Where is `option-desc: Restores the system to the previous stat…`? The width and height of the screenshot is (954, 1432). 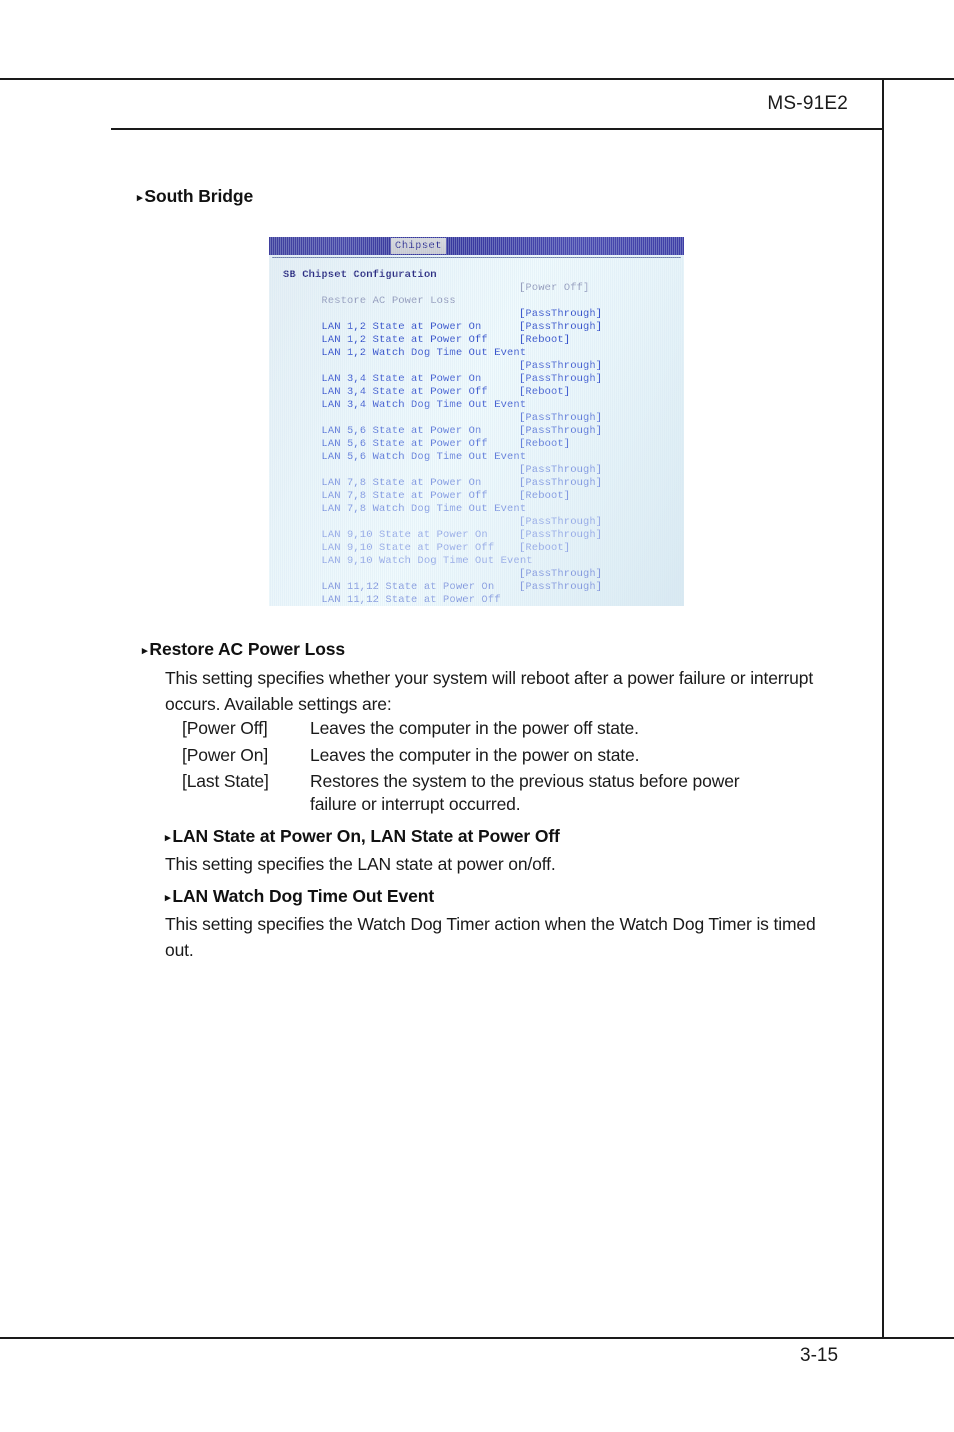 option-desc: Restores the system to the previous stat… is located at coordinates (525, 781).